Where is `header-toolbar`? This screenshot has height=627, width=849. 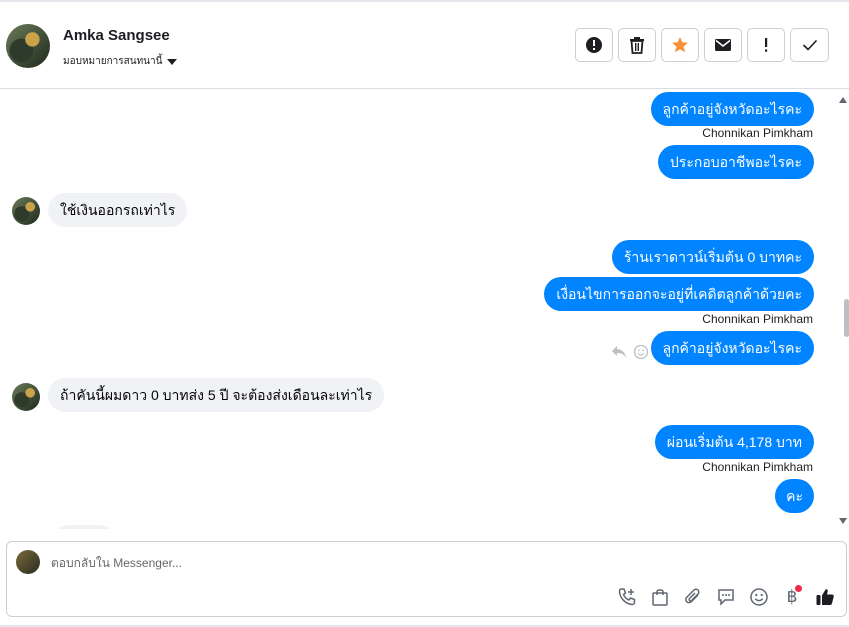 header-toolbar is located at coordinates (702, 45).